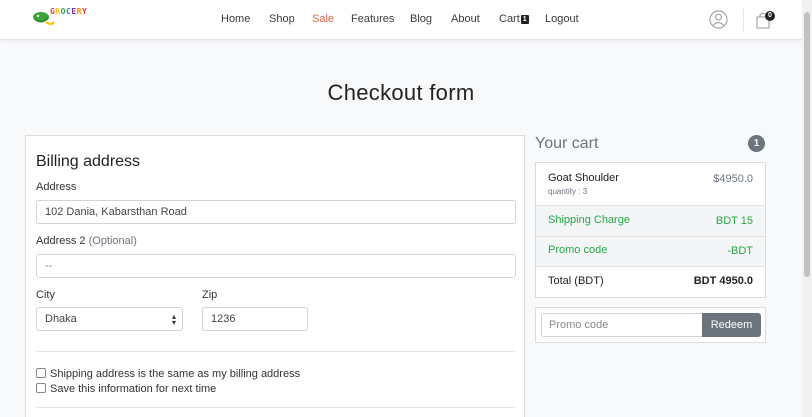 The height and width of the screenshot is (417, 812). Describe the element at coordinates (576, 281) in the screenshot. I see `total-label: Total (BDT)` at that location.